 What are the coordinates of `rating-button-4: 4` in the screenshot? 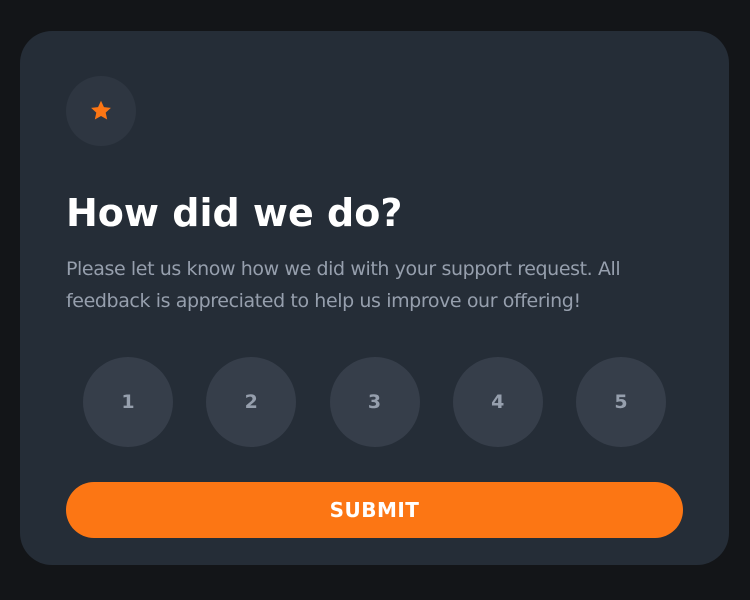 It's located at (497, 402).